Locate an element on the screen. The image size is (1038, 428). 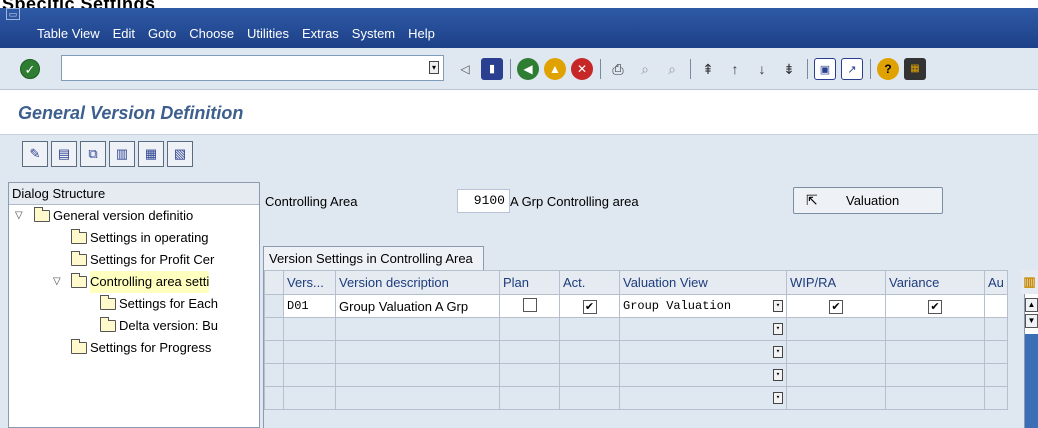
next-page-icon: ↓ is located at coordinates (762, 69).